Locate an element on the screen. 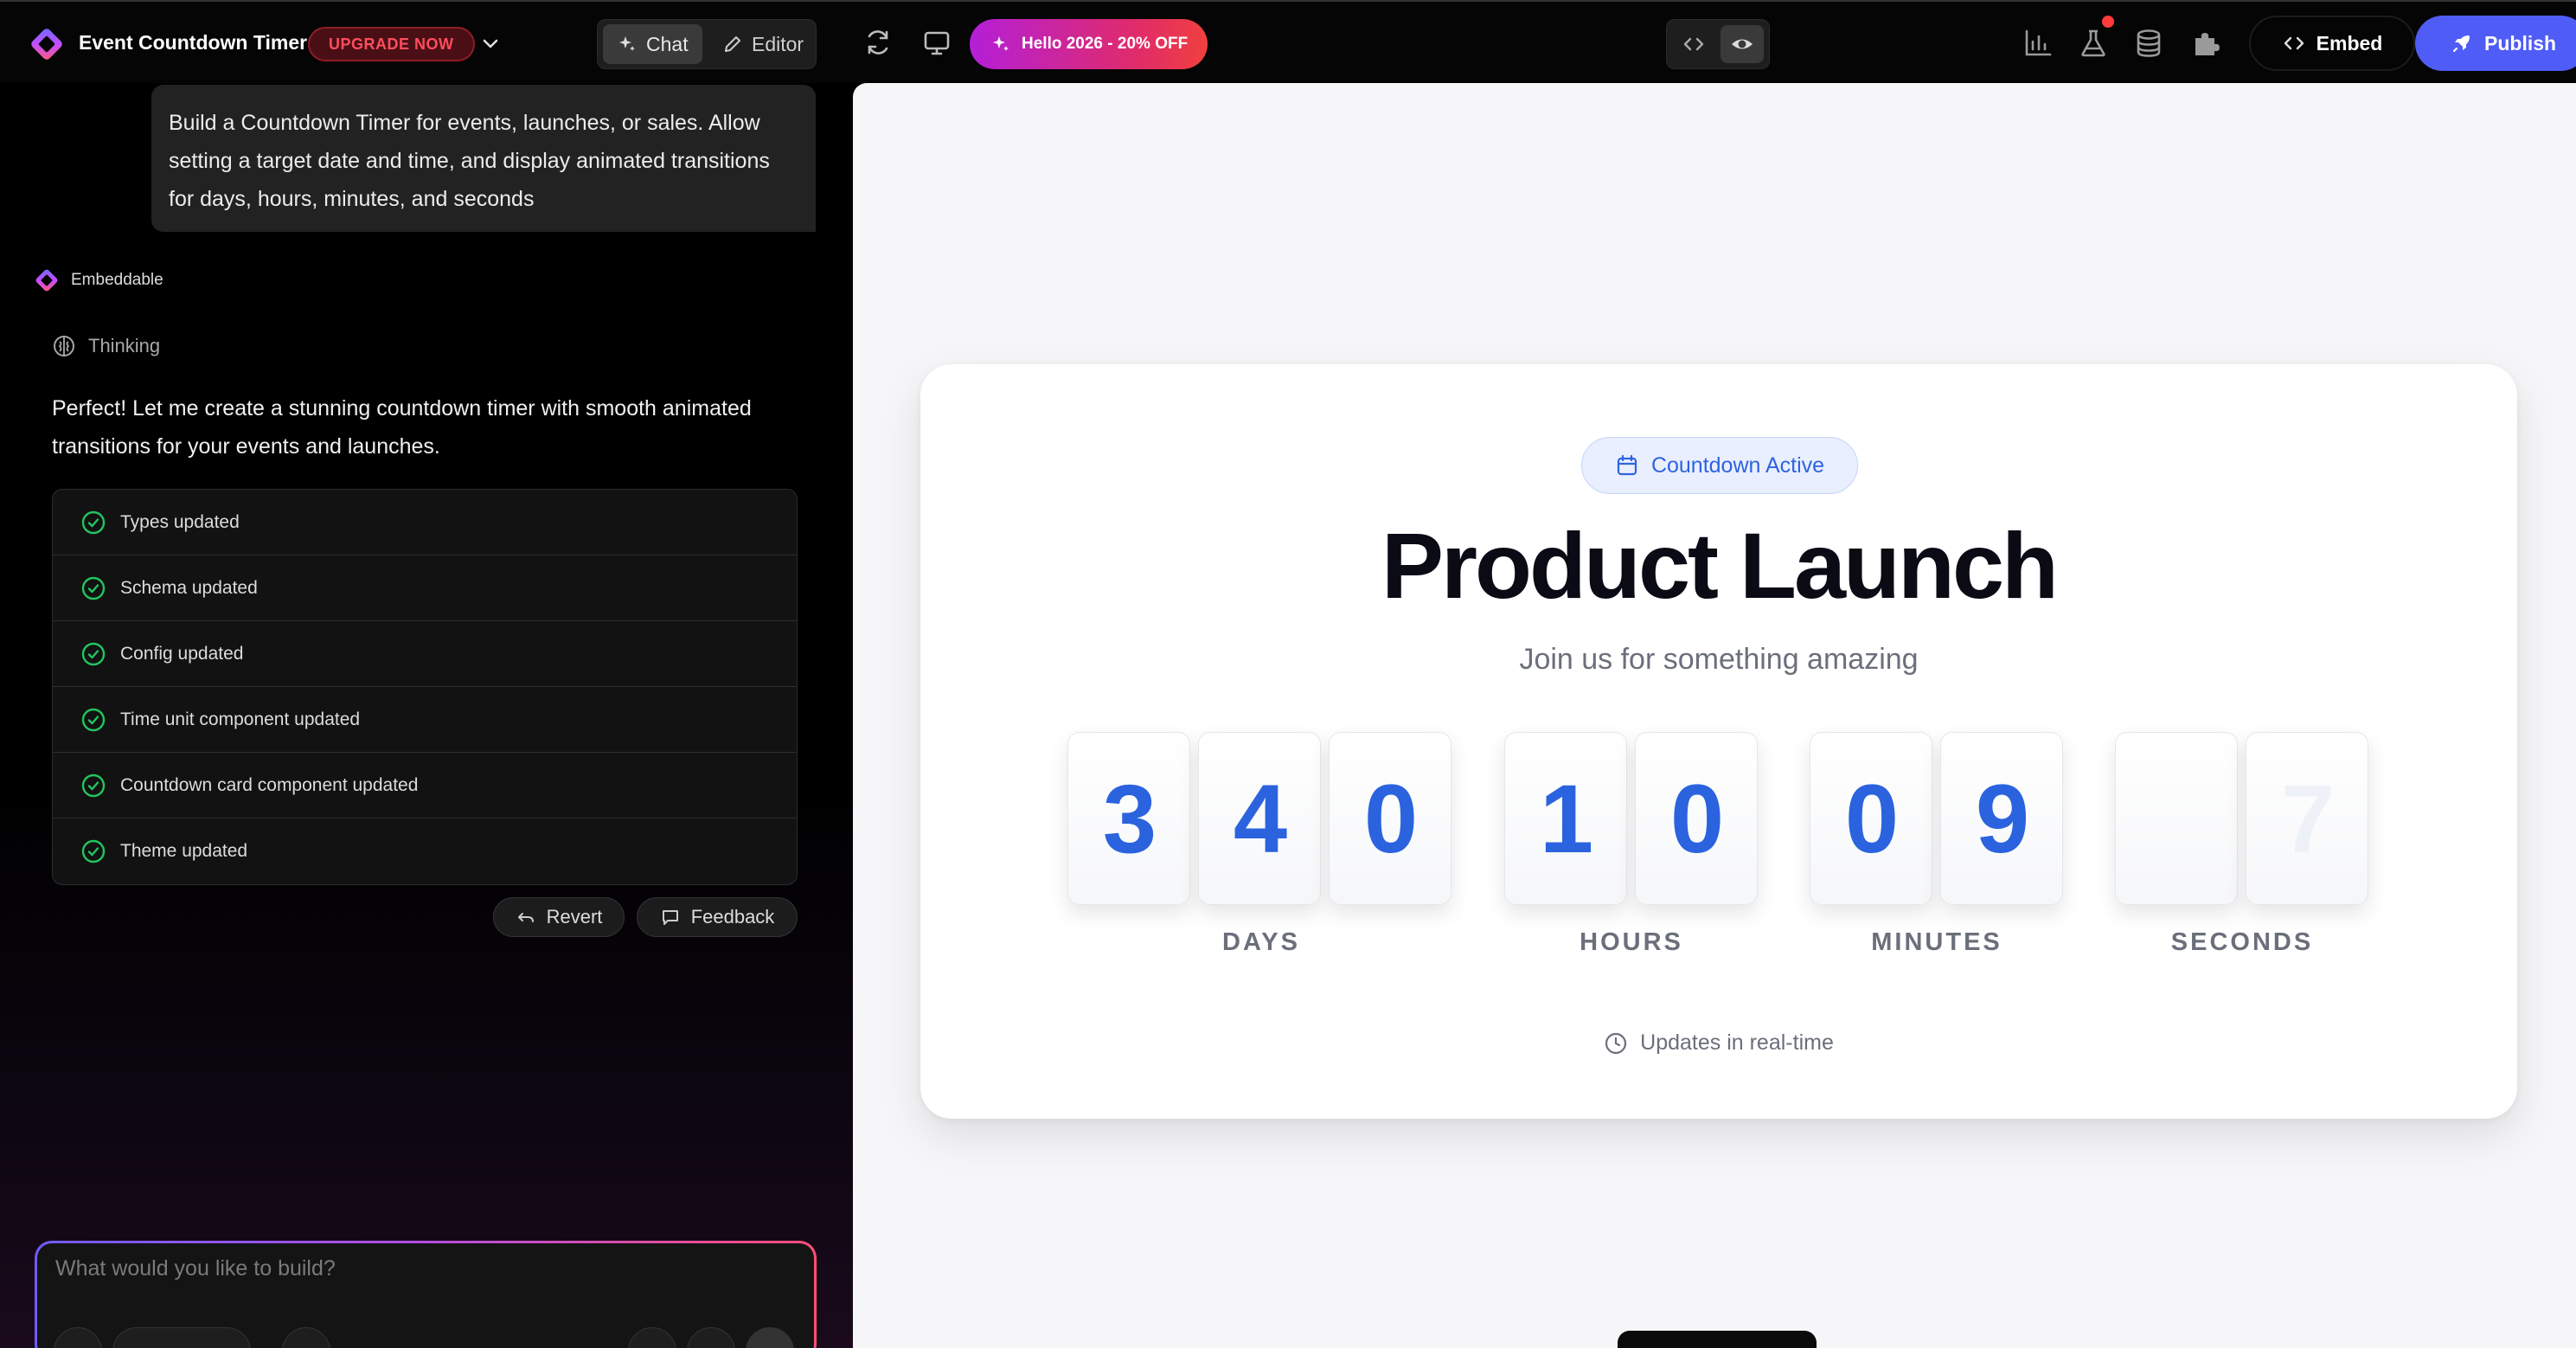 The image size is (2576, 1348). digit-incoming: 7 is located at coordinates (2308, 819).